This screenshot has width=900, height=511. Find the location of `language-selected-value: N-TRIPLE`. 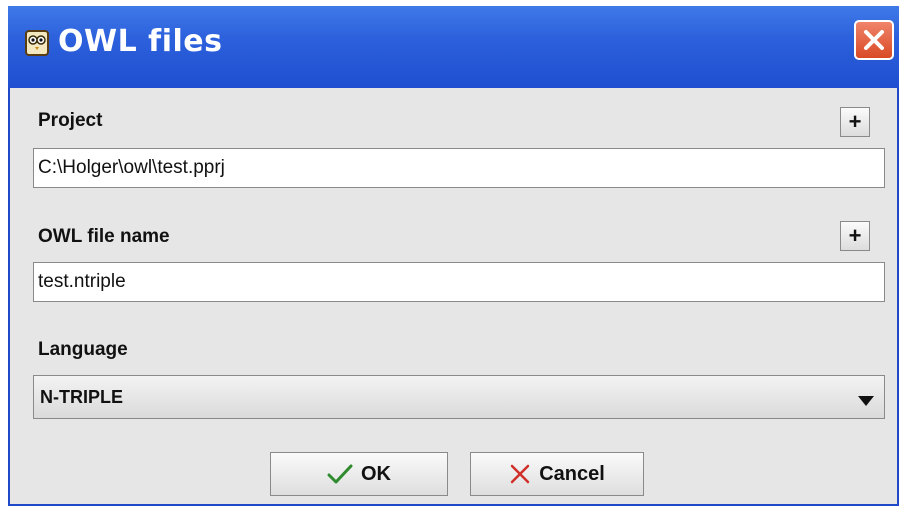

language-selected-value: N-TRIPLE is located at coordinates (81, 396).